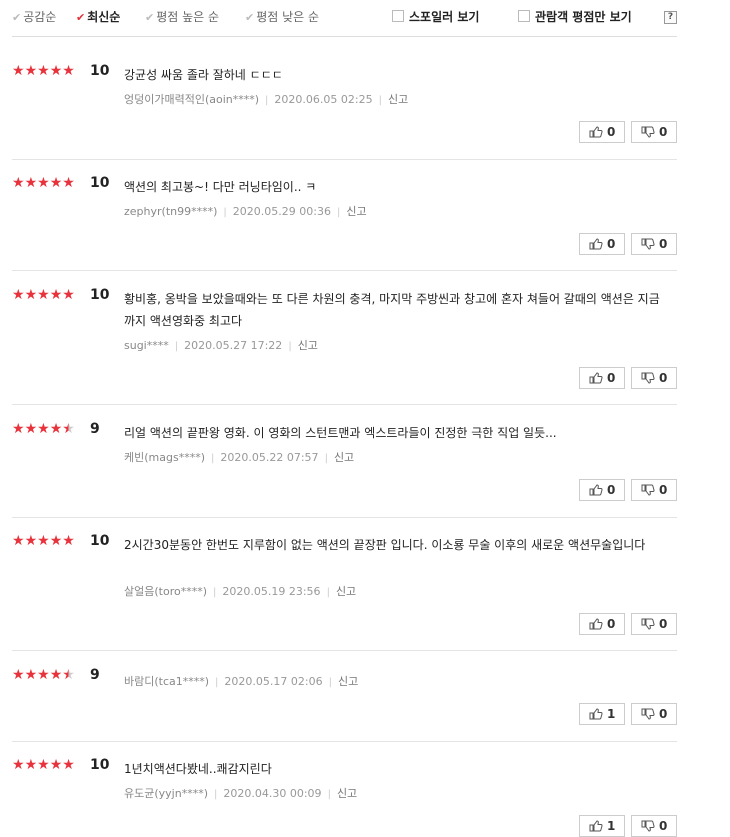 The image size is (730, 837). What do you see at coordinates (398, 16) in the screenshot?
I see `spoiler-checkbox` at bounding box center [398, 16].